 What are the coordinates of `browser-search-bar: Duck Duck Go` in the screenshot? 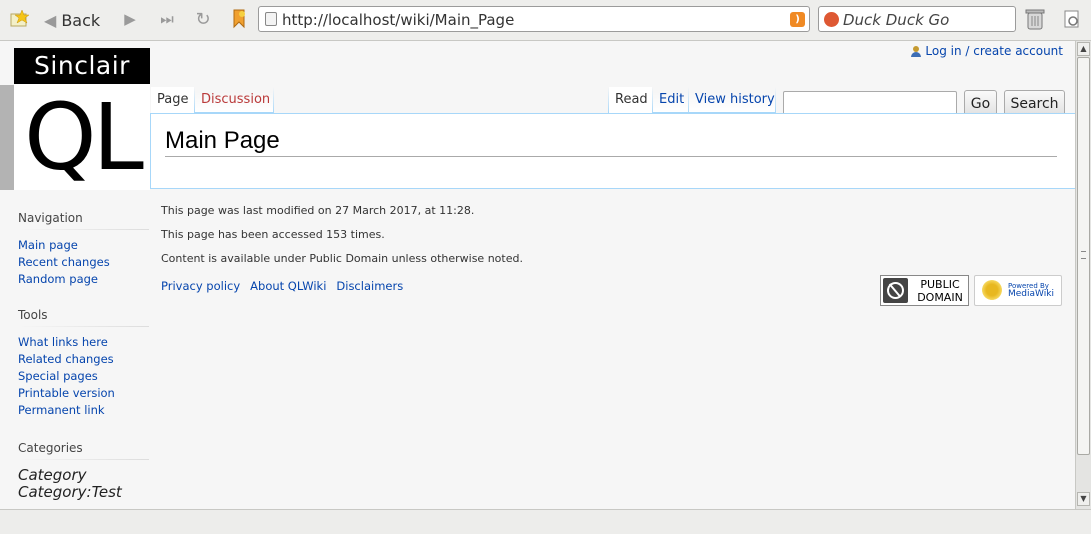 It's located at (917, 19).